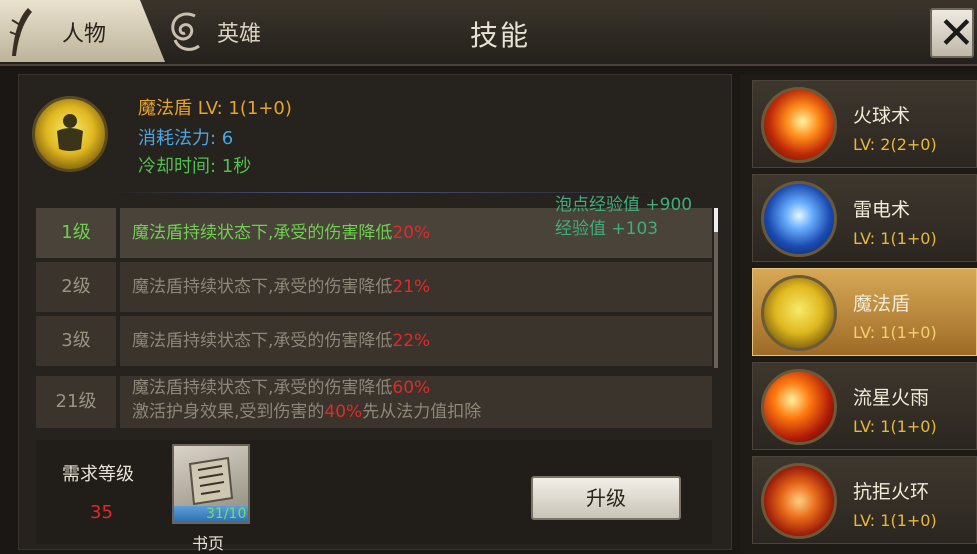  What do you see at coordinates (226, 514) in the screenshot?
I see `item-count: 31/10` at bounding box center [226, 514].